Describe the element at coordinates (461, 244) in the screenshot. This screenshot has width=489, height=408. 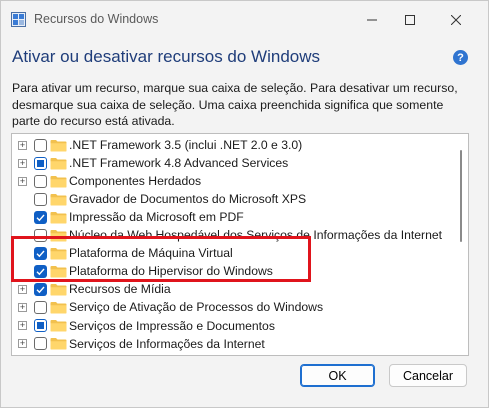
I see `vertical-scrollbar` at that location.